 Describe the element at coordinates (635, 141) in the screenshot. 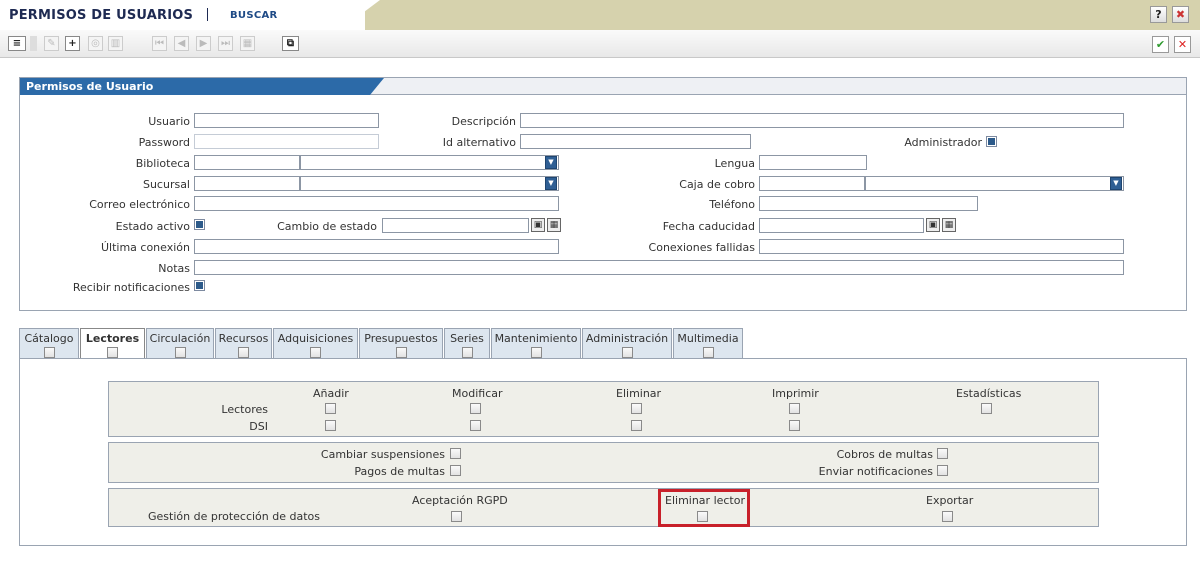

I see `id-alternativo-input` at that location.